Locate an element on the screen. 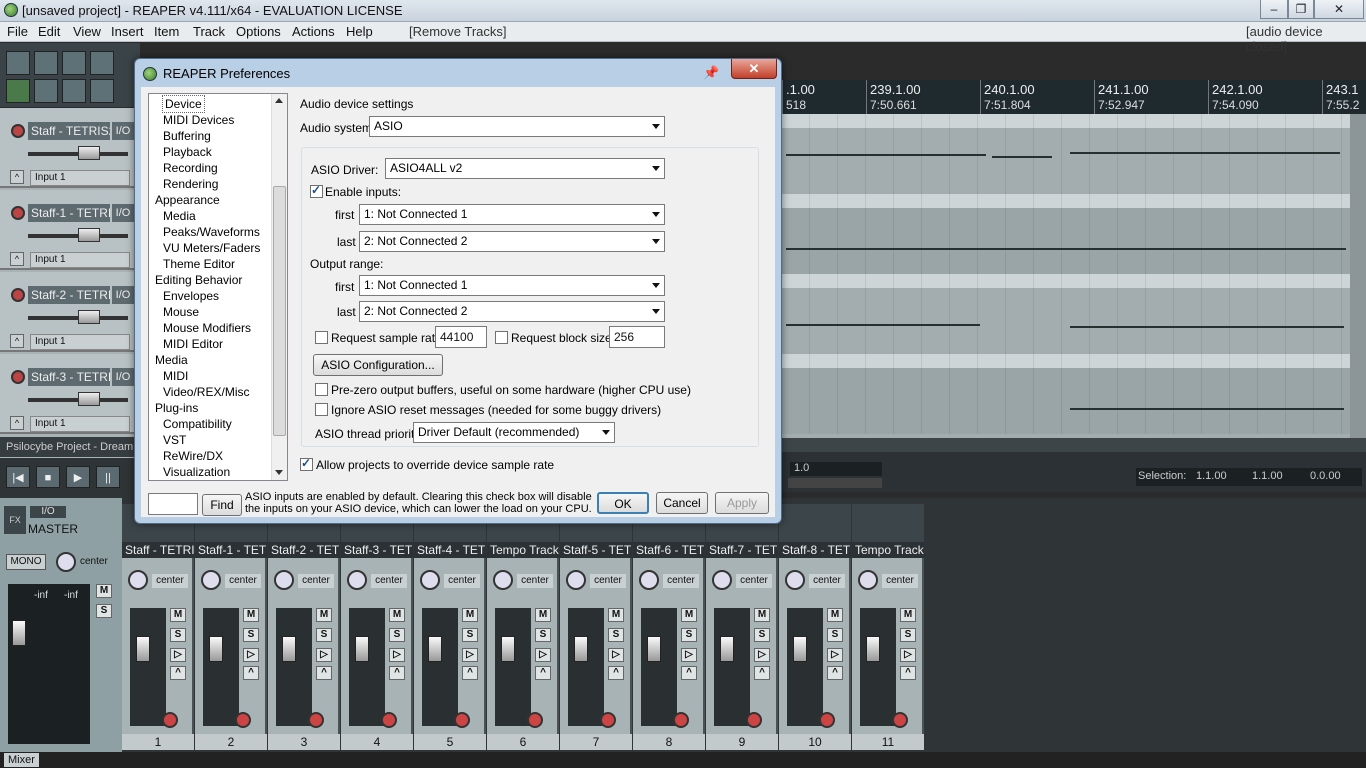 This screenshot has height=768, width=1366. horizontal-scrollbar is located at coordinates (1074, 445).